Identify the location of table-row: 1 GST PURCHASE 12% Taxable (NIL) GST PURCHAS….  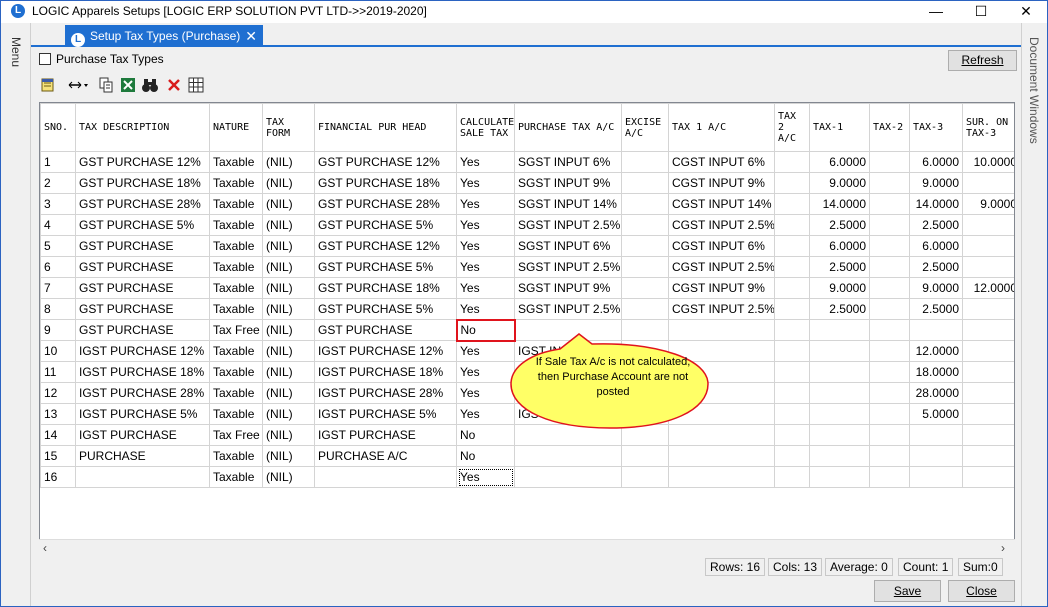
(527, 162).